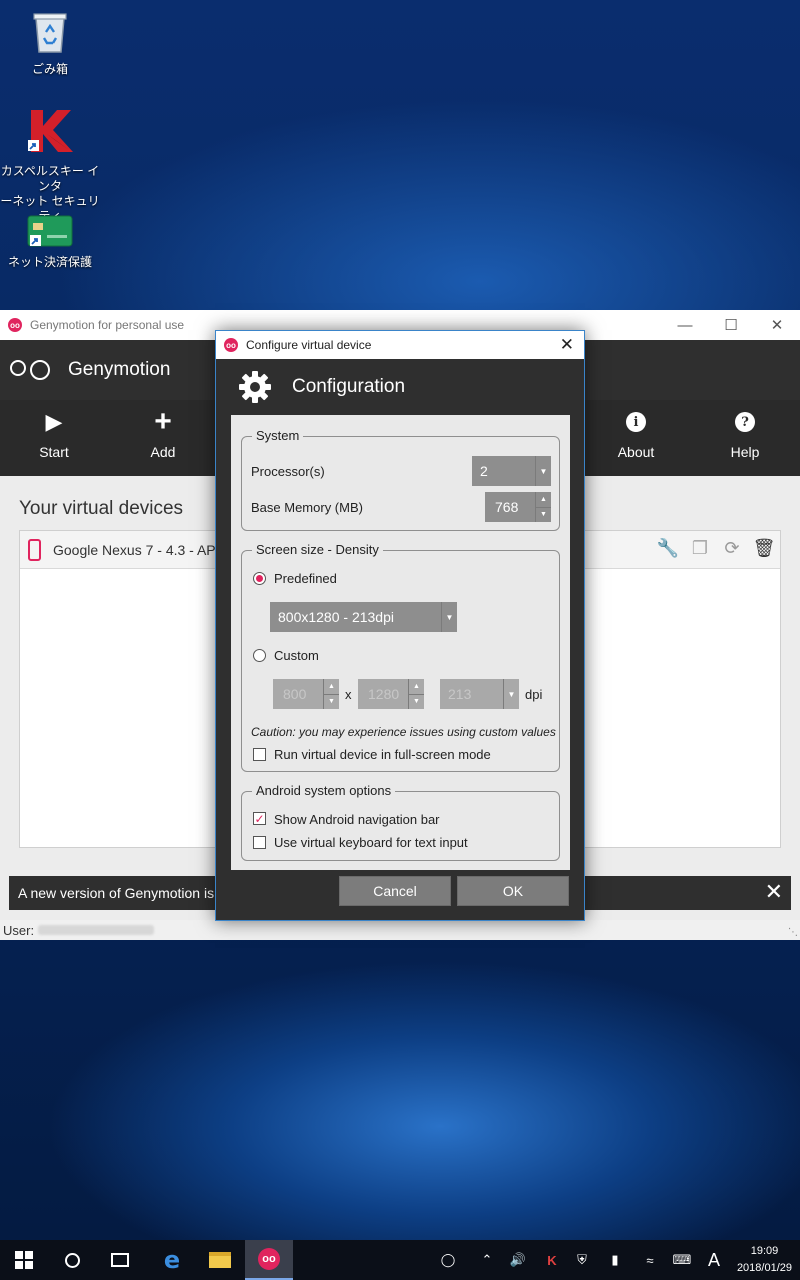 The image size is (800, 1280). I want to click on custom-dpi-value: 213, so click(460, 694).